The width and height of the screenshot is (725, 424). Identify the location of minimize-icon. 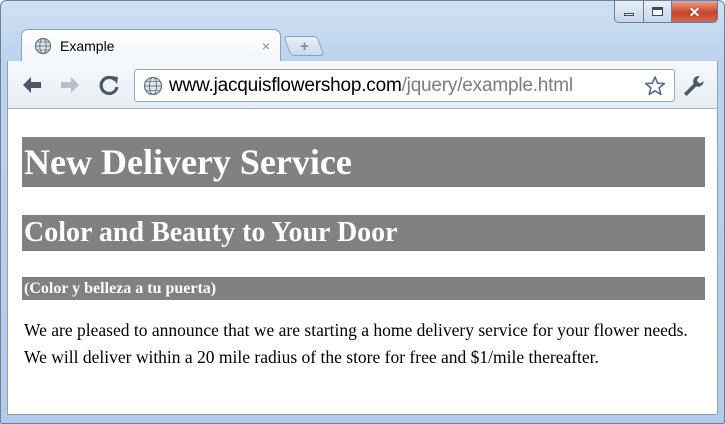
(629, 14).